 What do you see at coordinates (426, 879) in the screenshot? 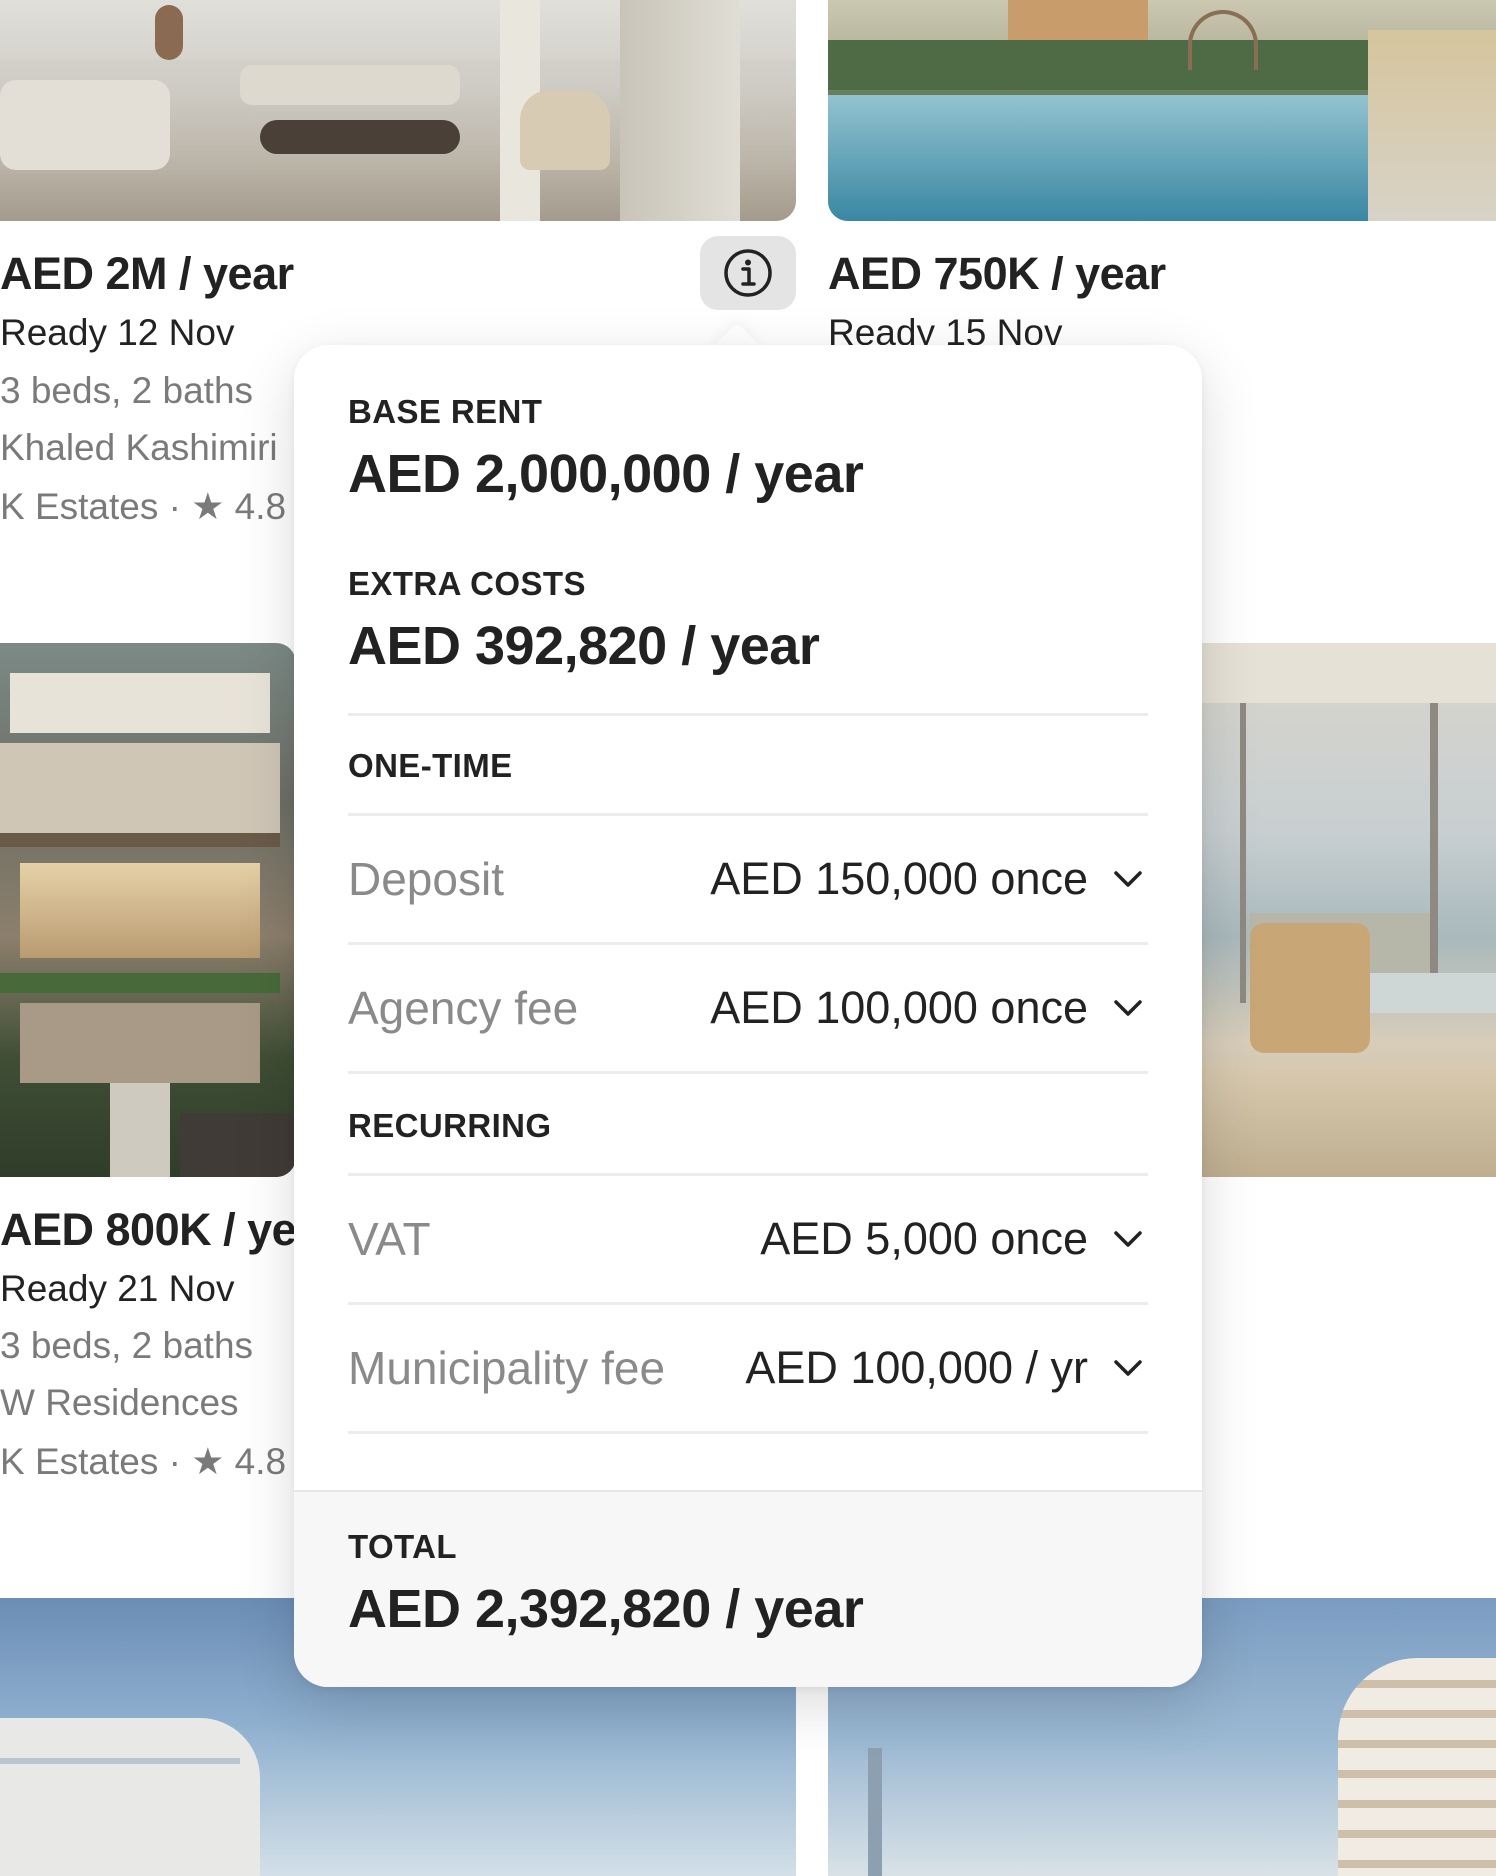
I see `cost-label: Deposit` at bounding box center [426, 879].